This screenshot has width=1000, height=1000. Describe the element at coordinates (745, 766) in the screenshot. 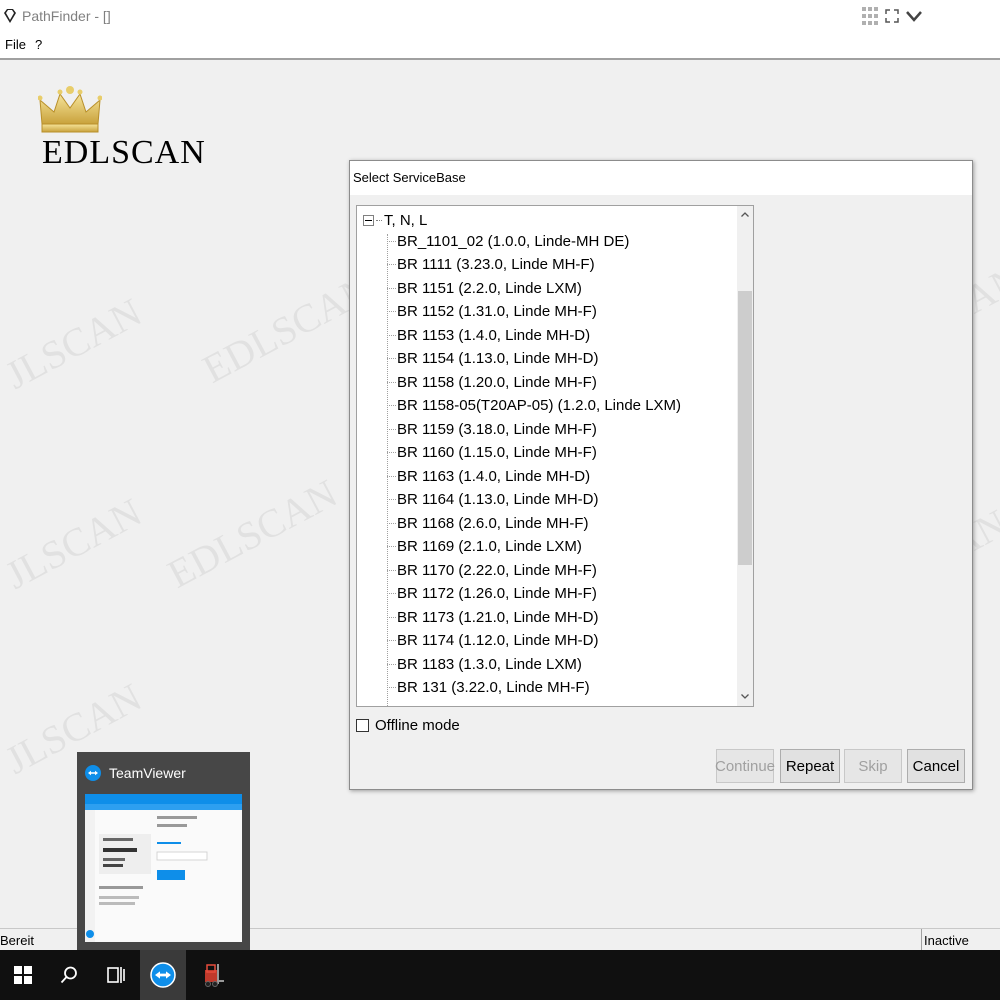

I see `continue-button: Continue` at that location.